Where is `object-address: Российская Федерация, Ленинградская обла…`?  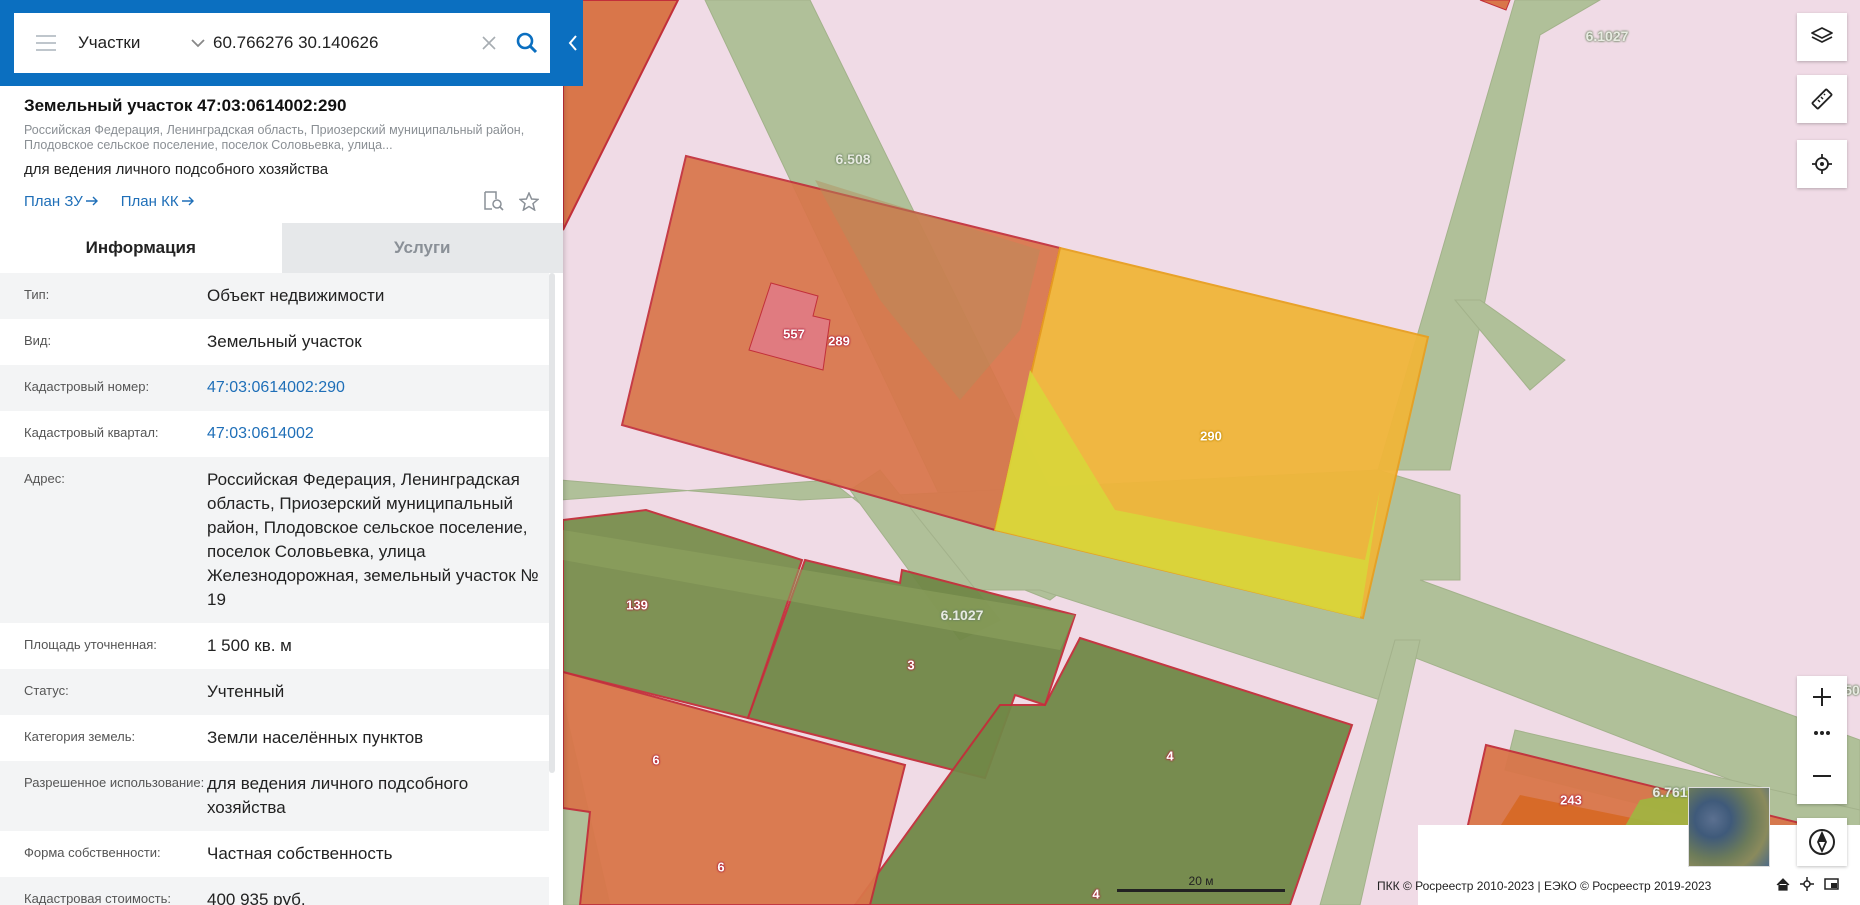
object-address: Российская Федерация, Ленинградская обла… is located at coordinates (274, 137).